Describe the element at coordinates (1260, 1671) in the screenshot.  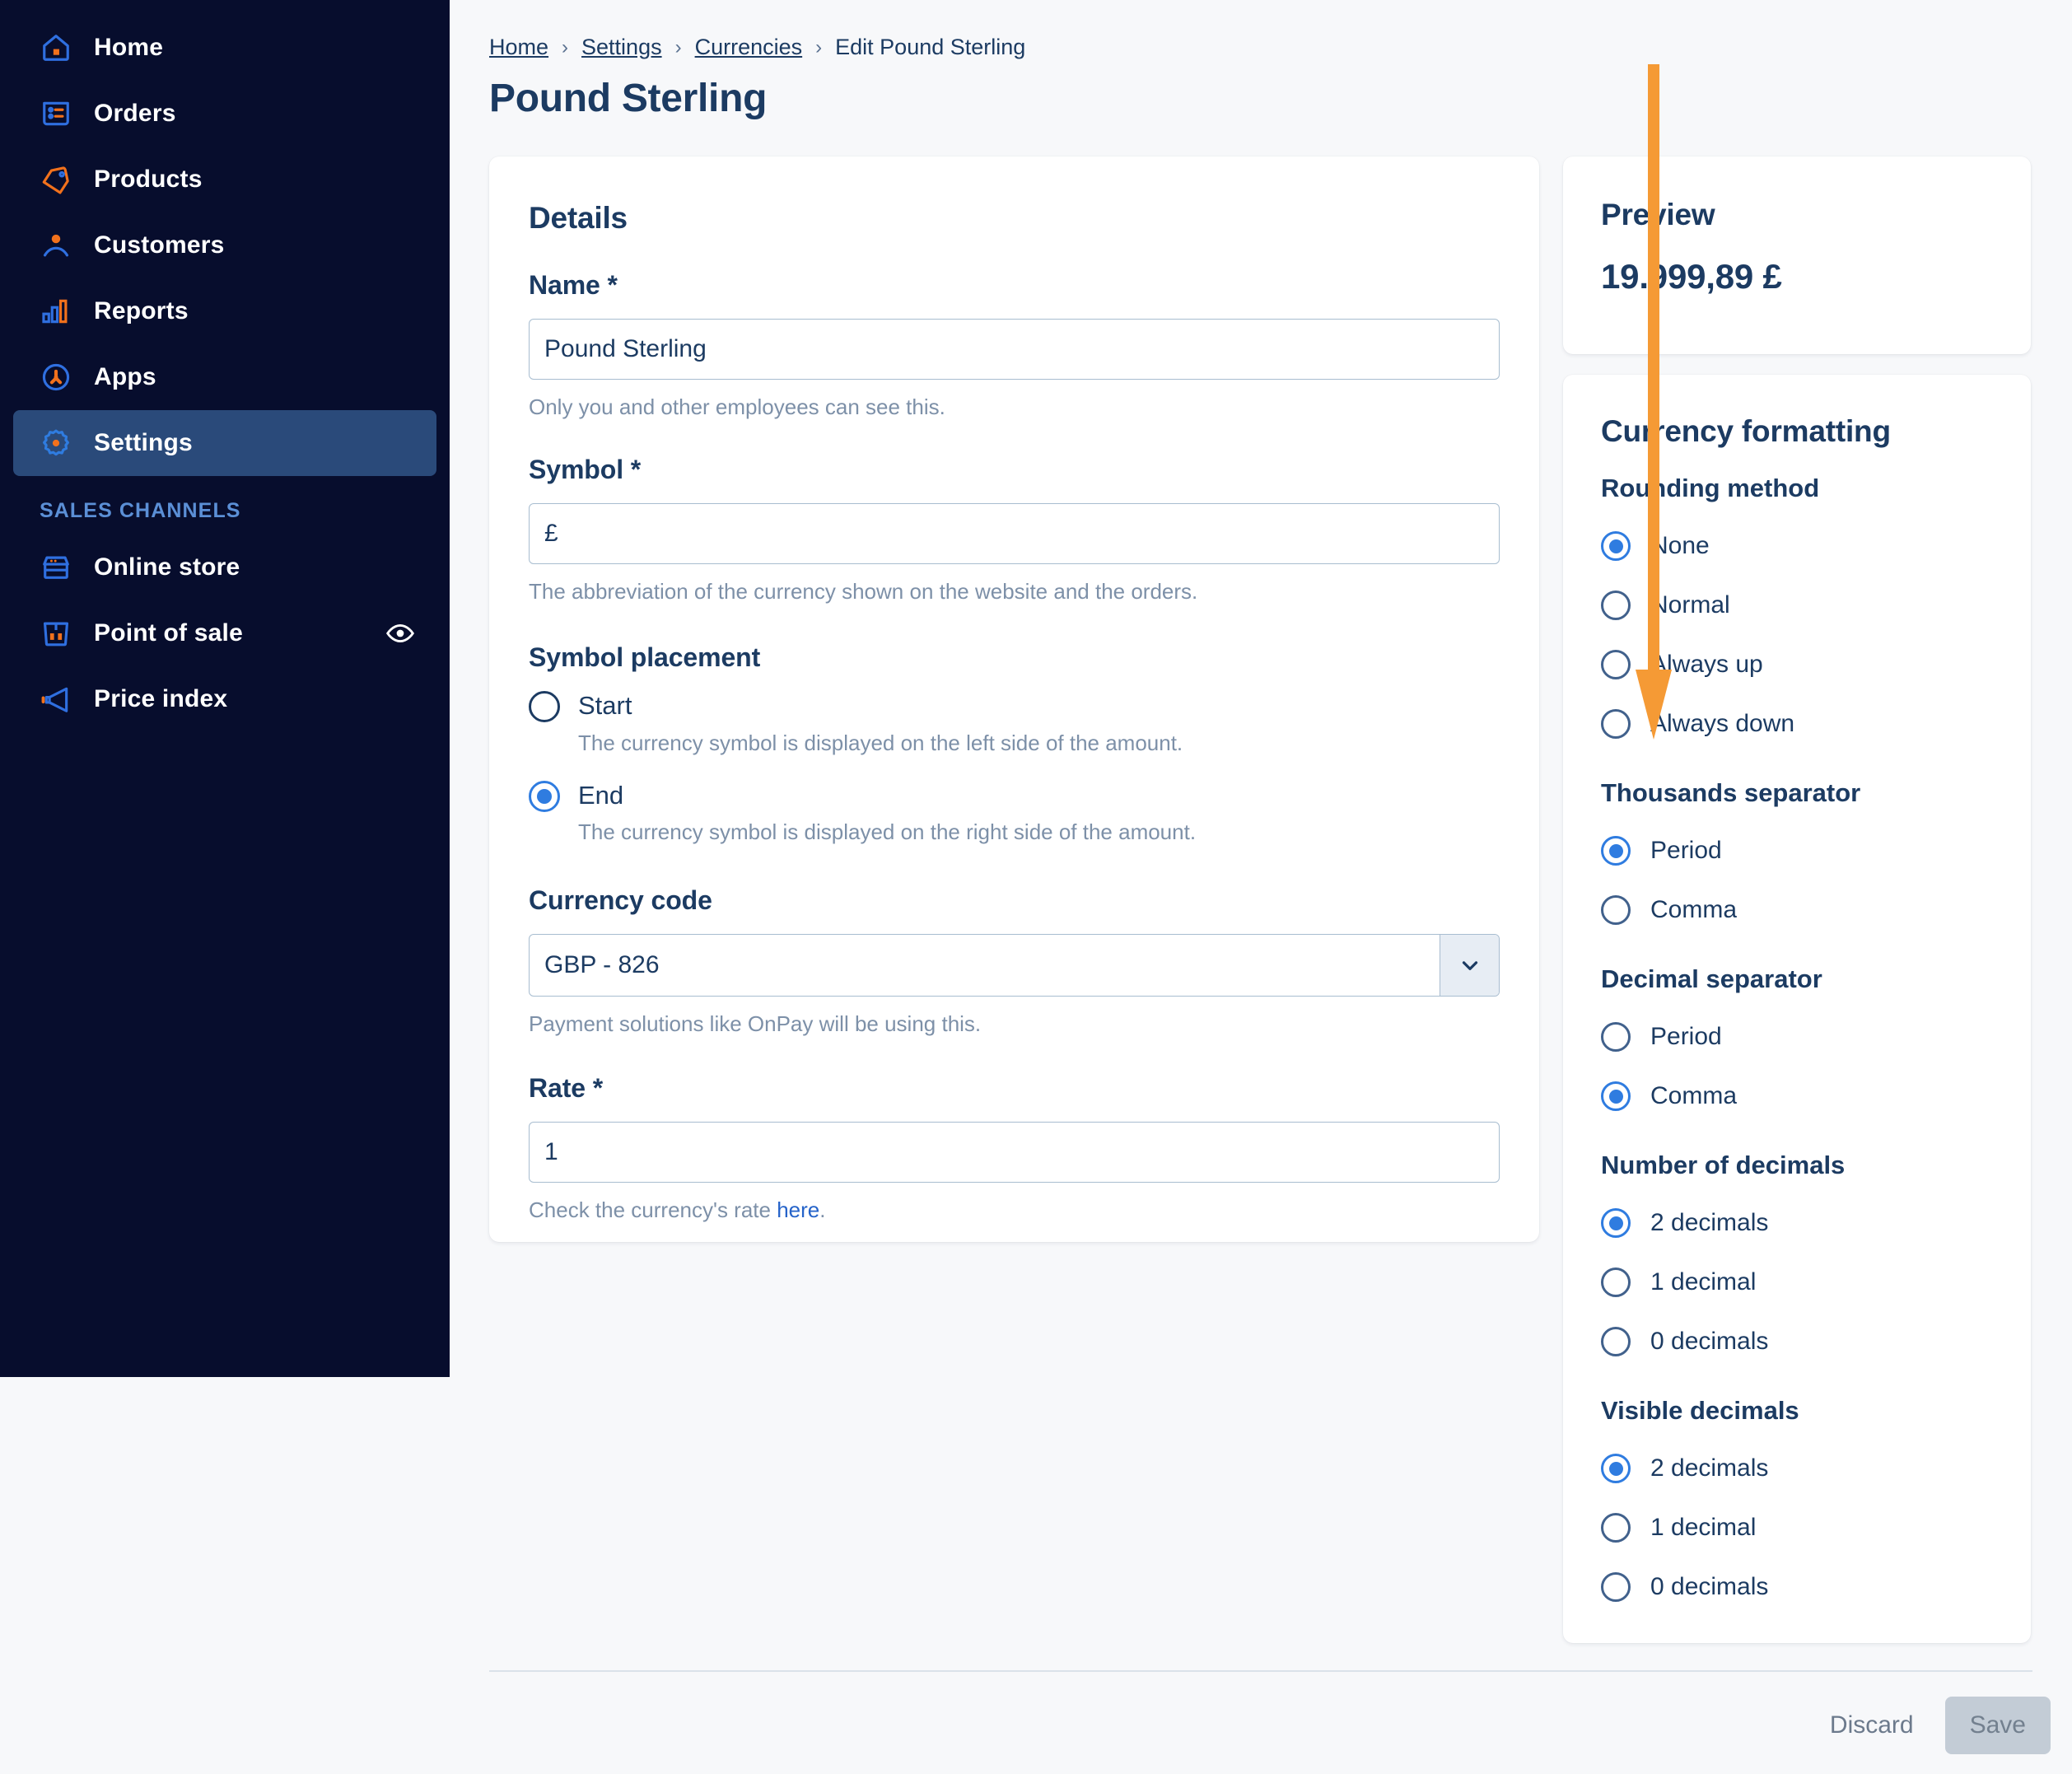
I see `footer-divider` at that location.